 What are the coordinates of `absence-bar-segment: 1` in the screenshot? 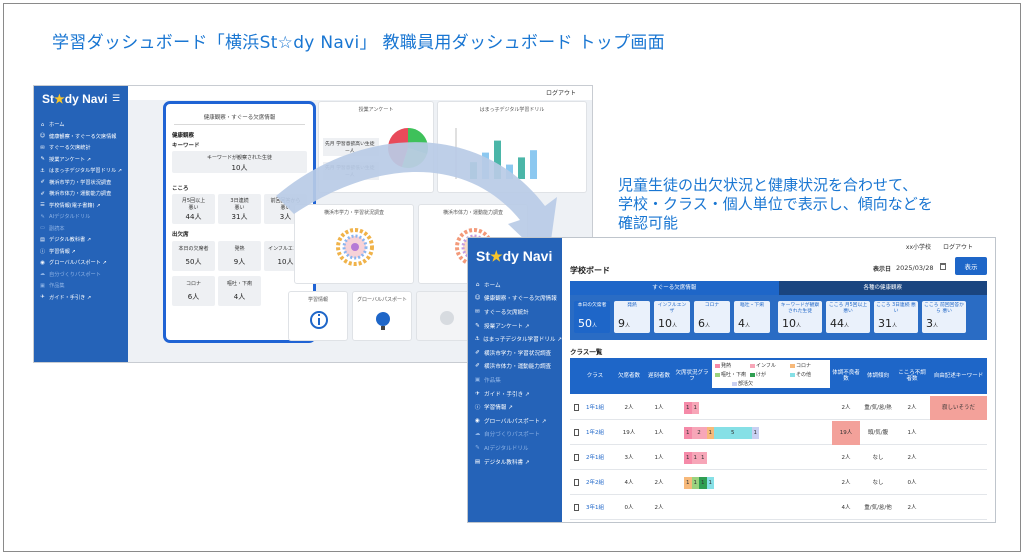 It's located at (688, 483).